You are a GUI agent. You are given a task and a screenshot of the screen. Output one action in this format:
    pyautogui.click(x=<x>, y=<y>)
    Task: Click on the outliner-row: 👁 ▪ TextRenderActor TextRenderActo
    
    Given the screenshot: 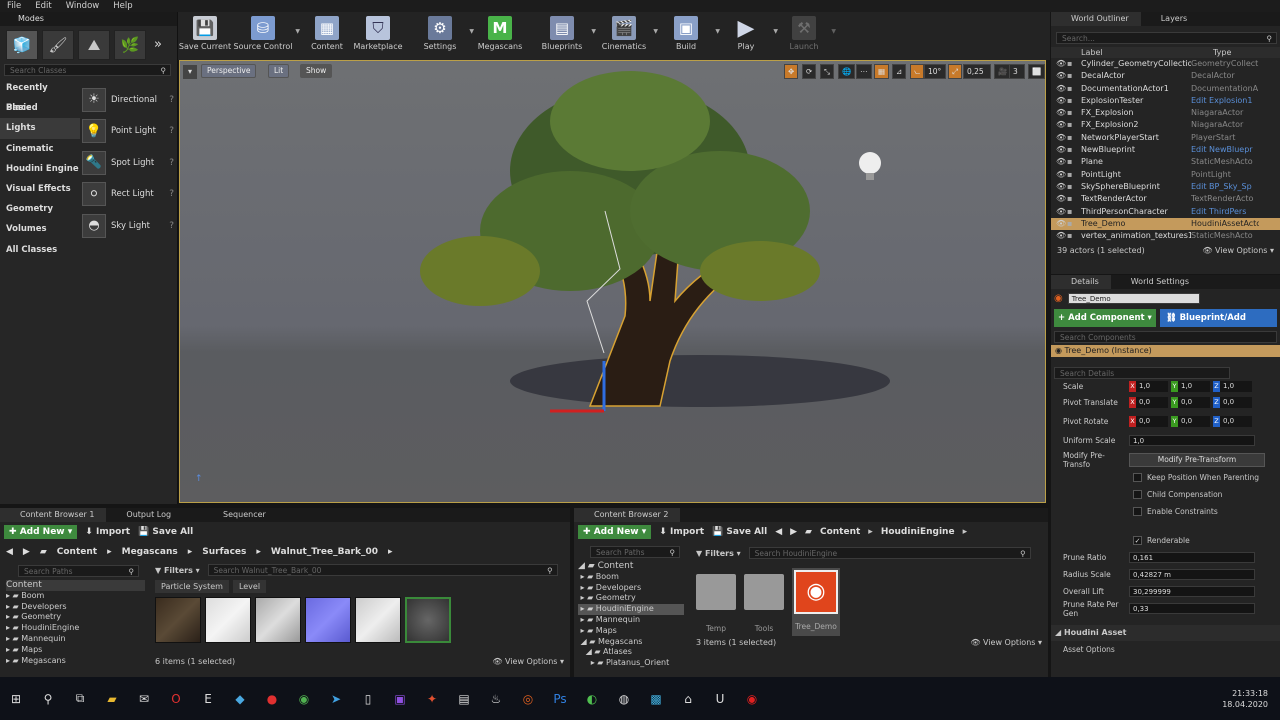 What is the action you would take?
    pyautogui.click(x=1165, y=199)
    